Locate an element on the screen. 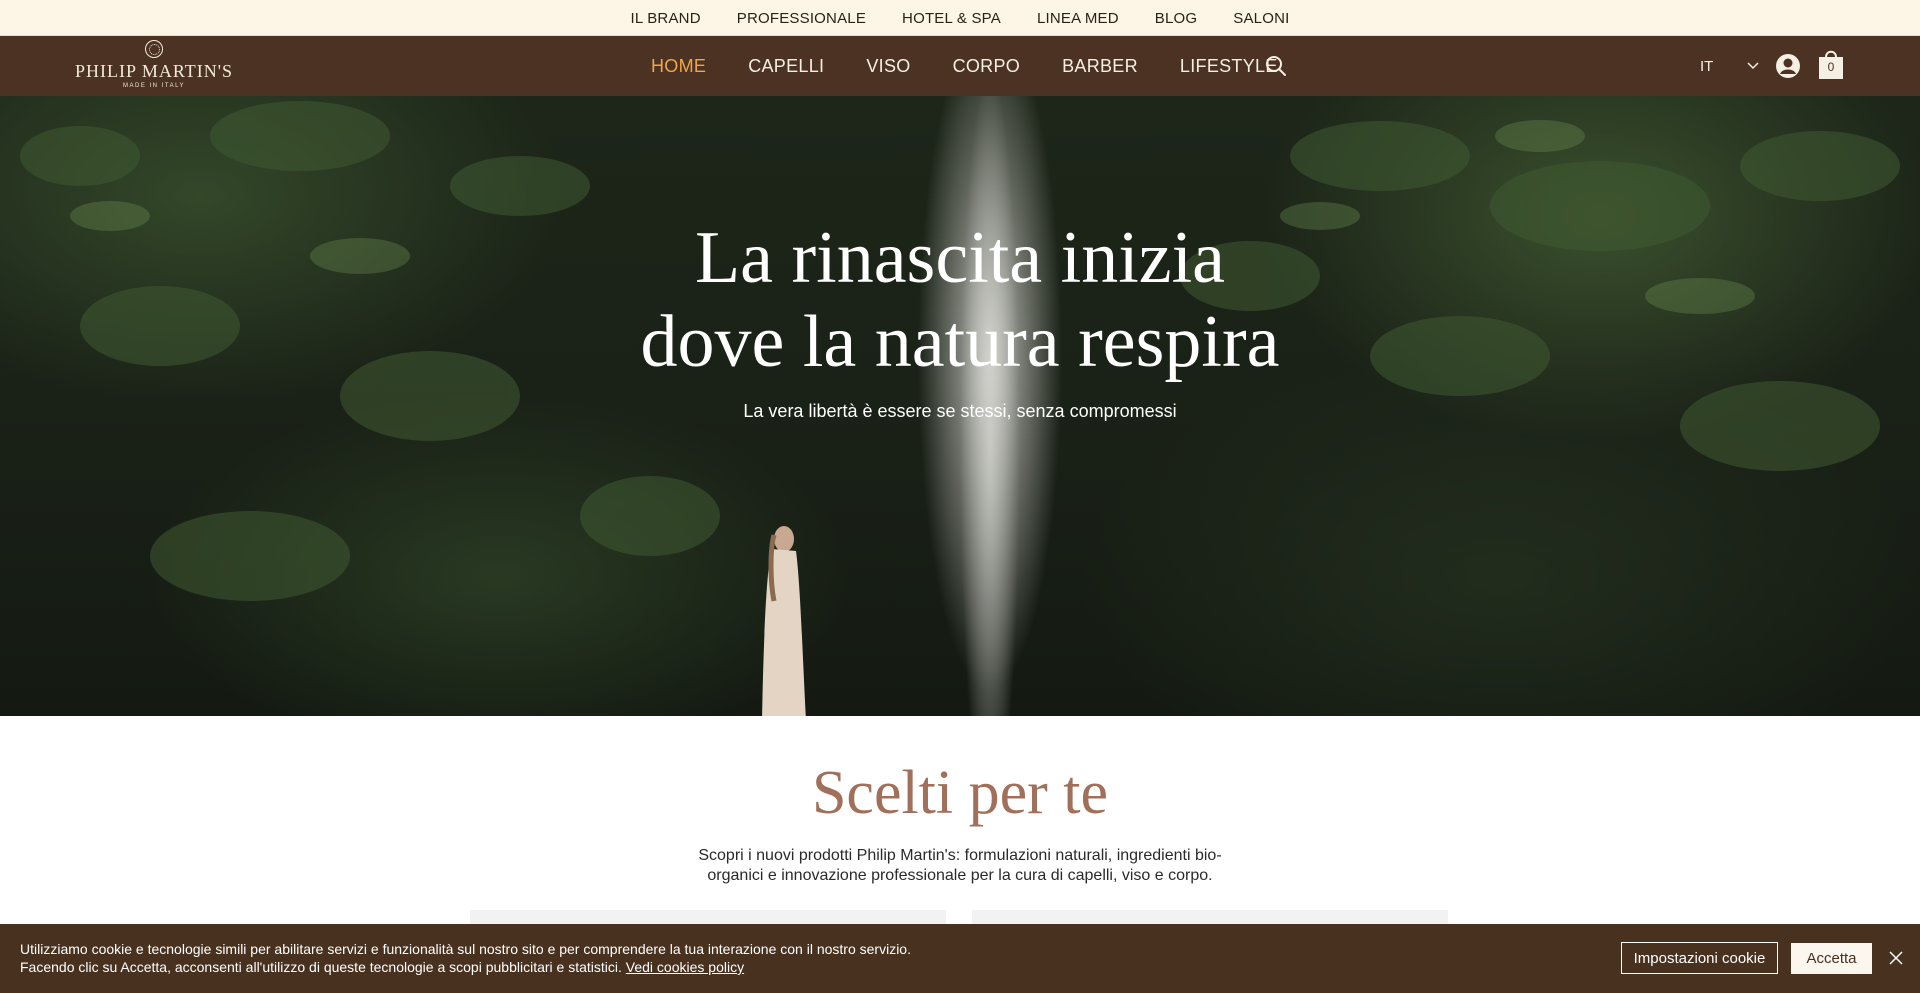 The image size is (1920, 993). cookie-settings-button: Impostazioni cookie is located at coordinates (1699, 958).